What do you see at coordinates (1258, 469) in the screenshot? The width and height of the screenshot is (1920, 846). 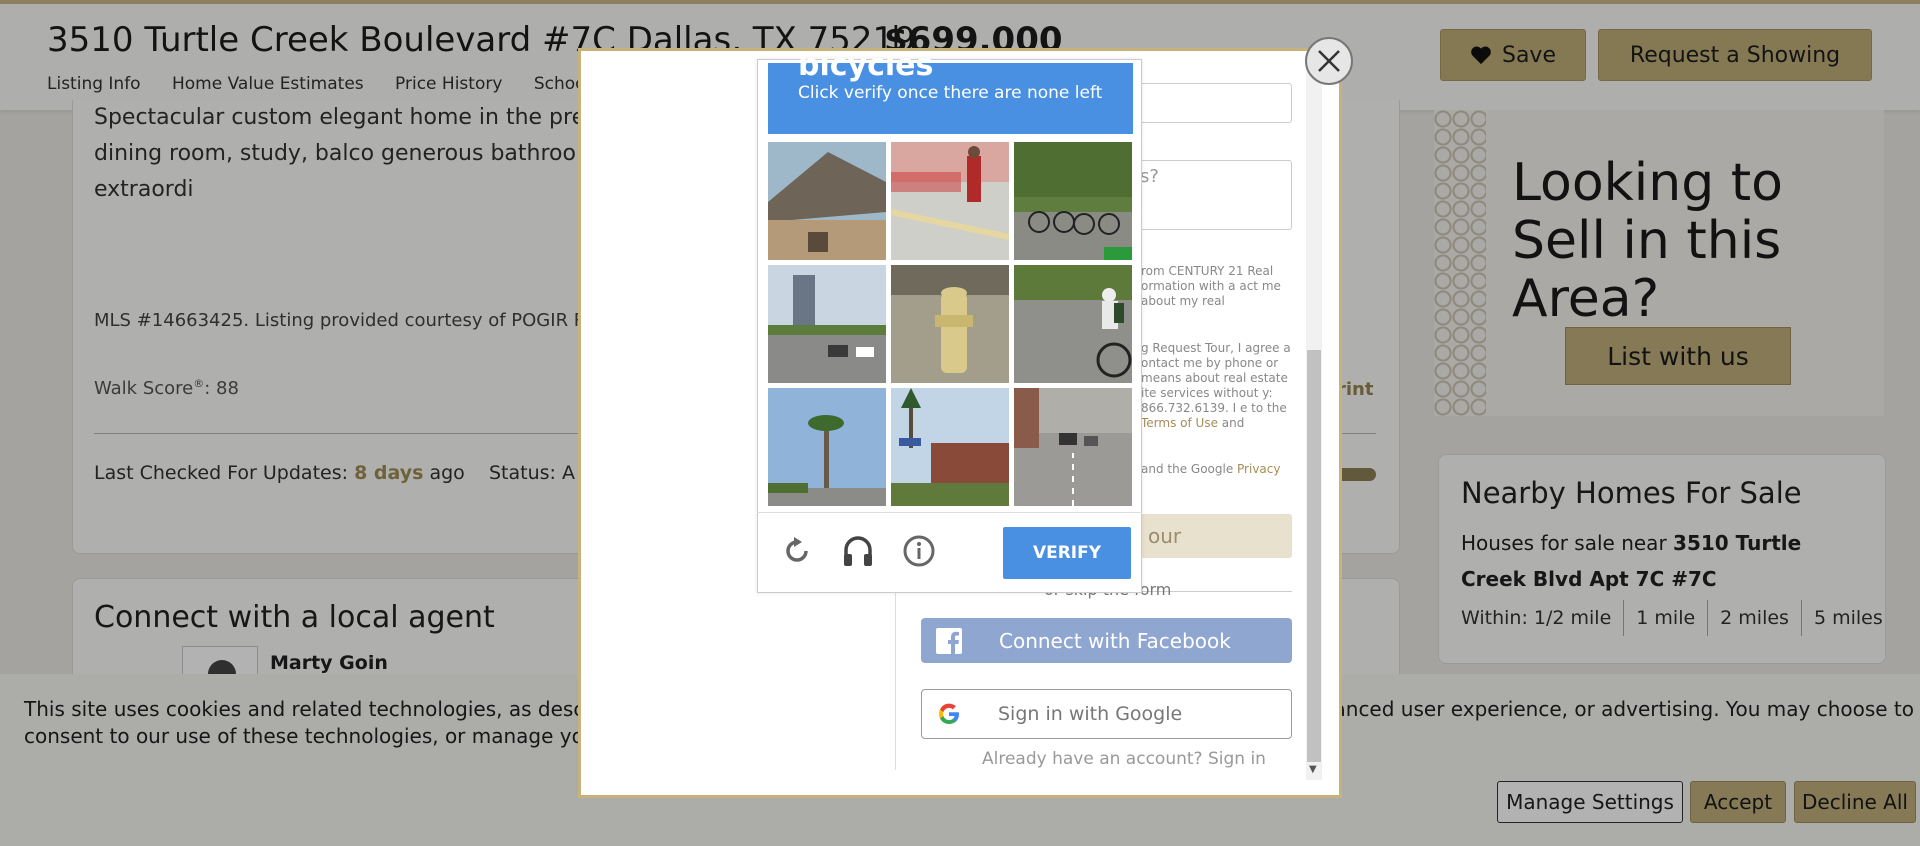 I see `privacy-link: Privacy` at bounding box center [1258, 469].